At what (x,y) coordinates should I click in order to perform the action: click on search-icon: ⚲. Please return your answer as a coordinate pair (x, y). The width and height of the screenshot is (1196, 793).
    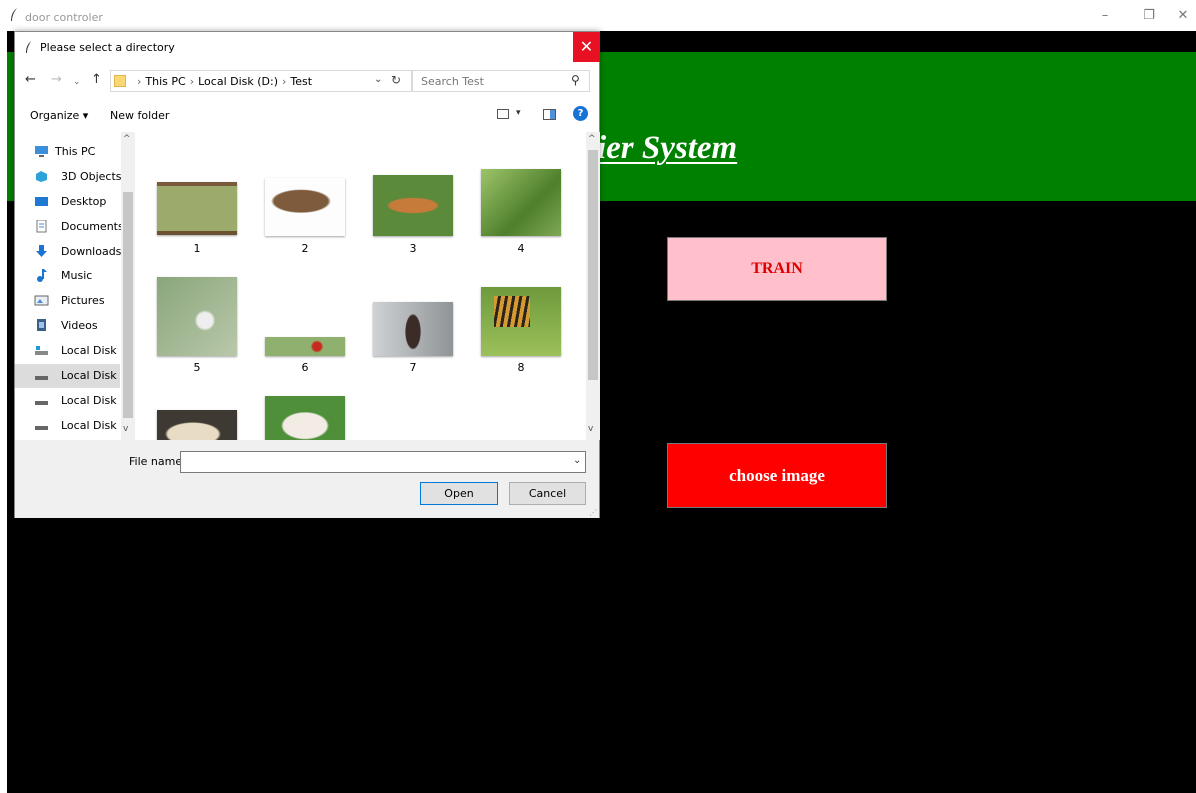
    Looking at the image, I should click on (575, 80).